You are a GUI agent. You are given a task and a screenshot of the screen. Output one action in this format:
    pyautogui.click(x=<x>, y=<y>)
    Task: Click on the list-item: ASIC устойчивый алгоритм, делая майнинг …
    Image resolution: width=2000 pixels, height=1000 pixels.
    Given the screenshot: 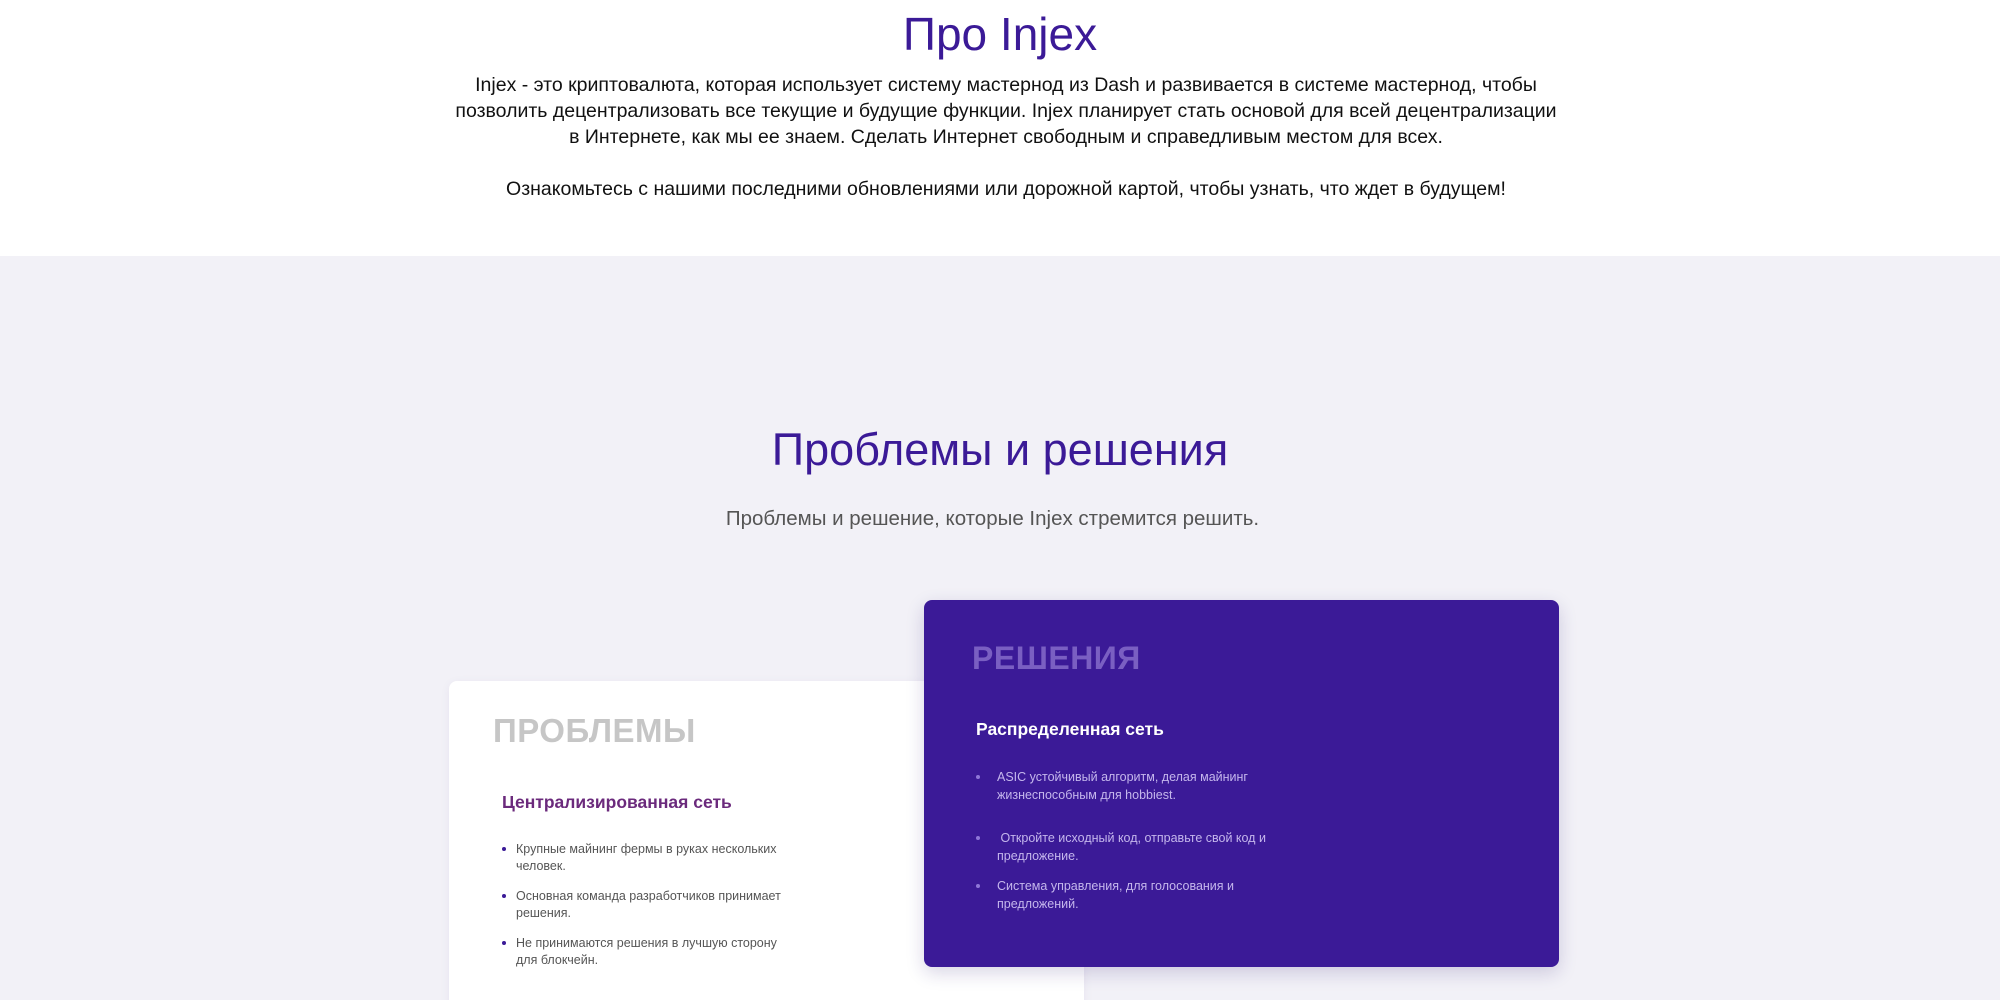 What is the action you would take?
    pyautogui.click(x=1134, y=786)
    